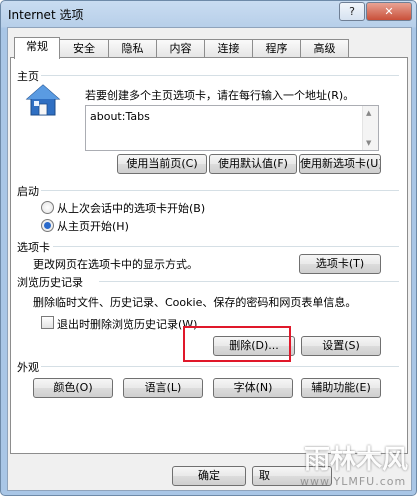 The width and height of the screenshot is (417, 496). Describe the element at coordinates (368, 113) in the screenshot. I see `scroll-up-icon: ▲` at that location.